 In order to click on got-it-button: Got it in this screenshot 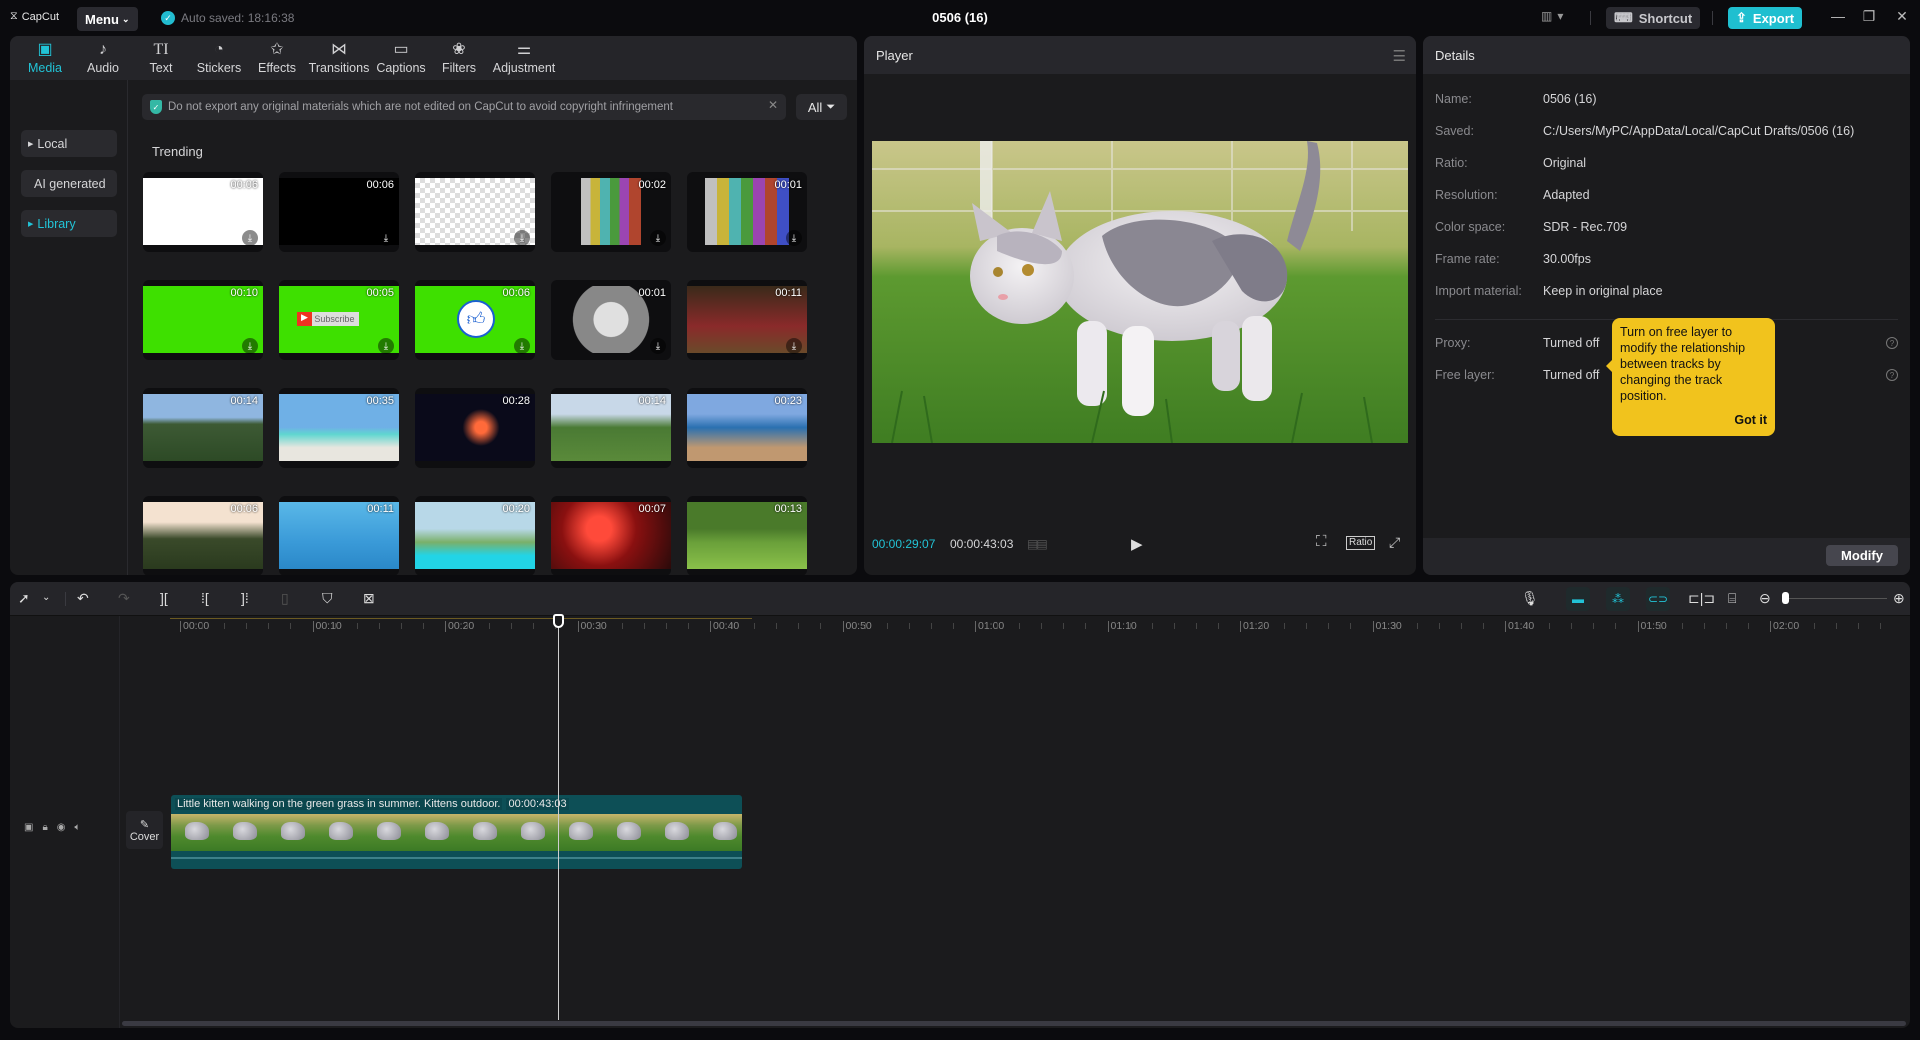, I will do `click(1750, 420)`.